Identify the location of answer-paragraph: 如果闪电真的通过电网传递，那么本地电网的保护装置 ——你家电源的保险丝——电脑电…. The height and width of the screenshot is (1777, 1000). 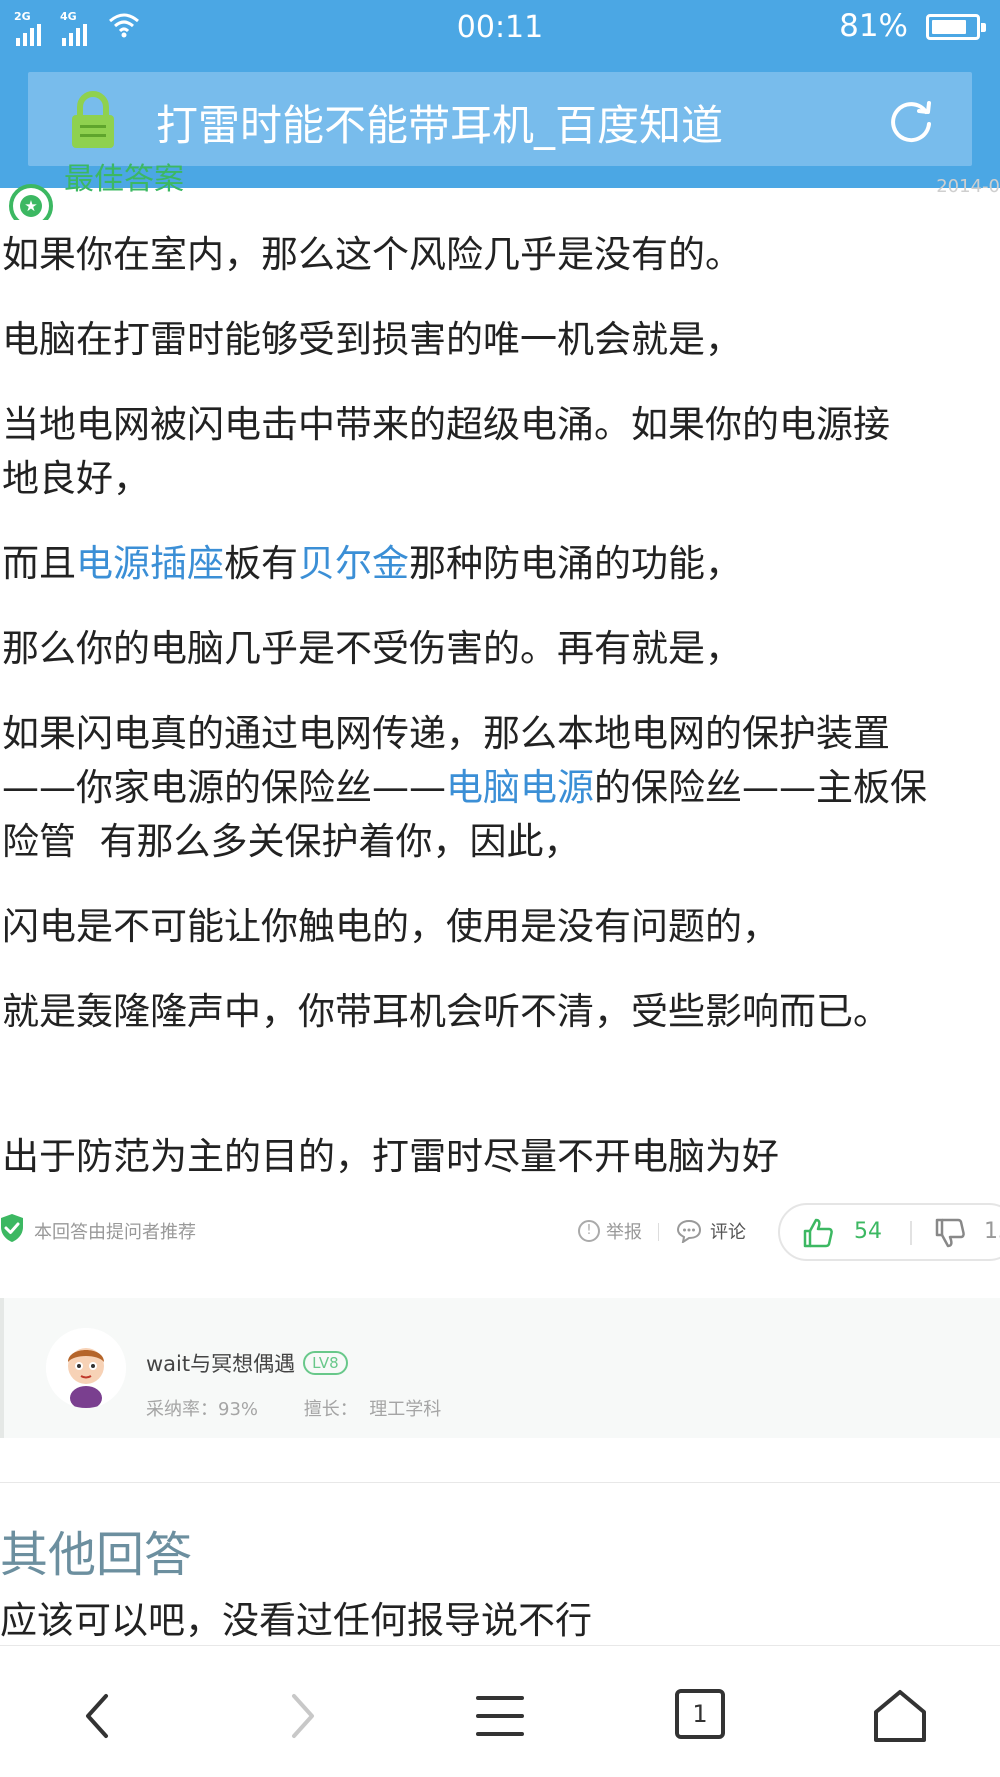
(501, 788).